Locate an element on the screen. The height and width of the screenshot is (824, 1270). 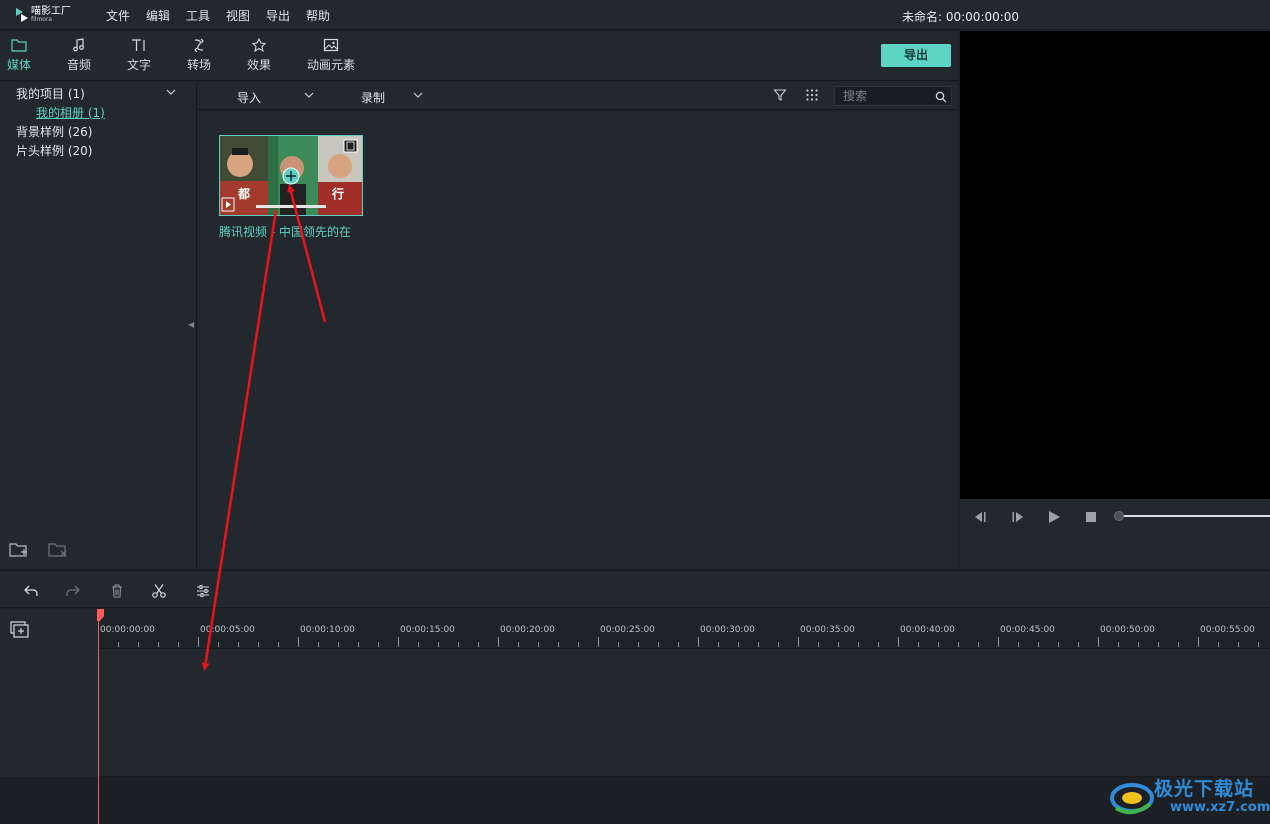
text-icon is located at coordinates (139, 45).